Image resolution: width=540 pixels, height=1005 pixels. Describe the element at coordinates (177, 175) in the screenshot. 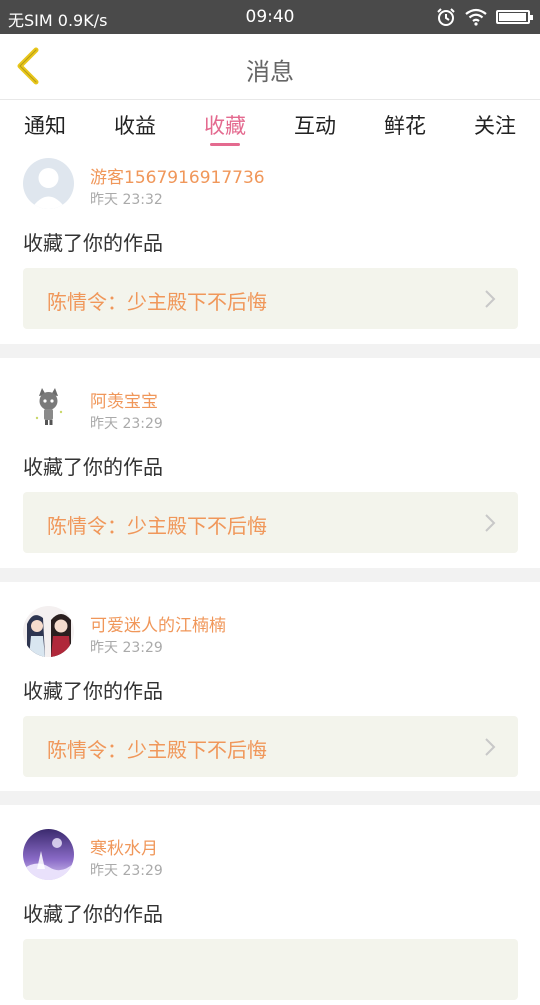

I see `username: 游客1567916917736` at that location.